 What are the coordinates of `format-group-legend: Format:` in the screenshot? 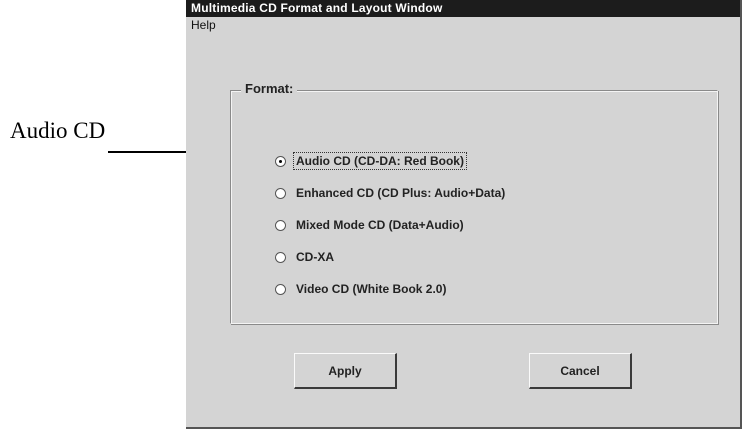 It's located at (269, 88).